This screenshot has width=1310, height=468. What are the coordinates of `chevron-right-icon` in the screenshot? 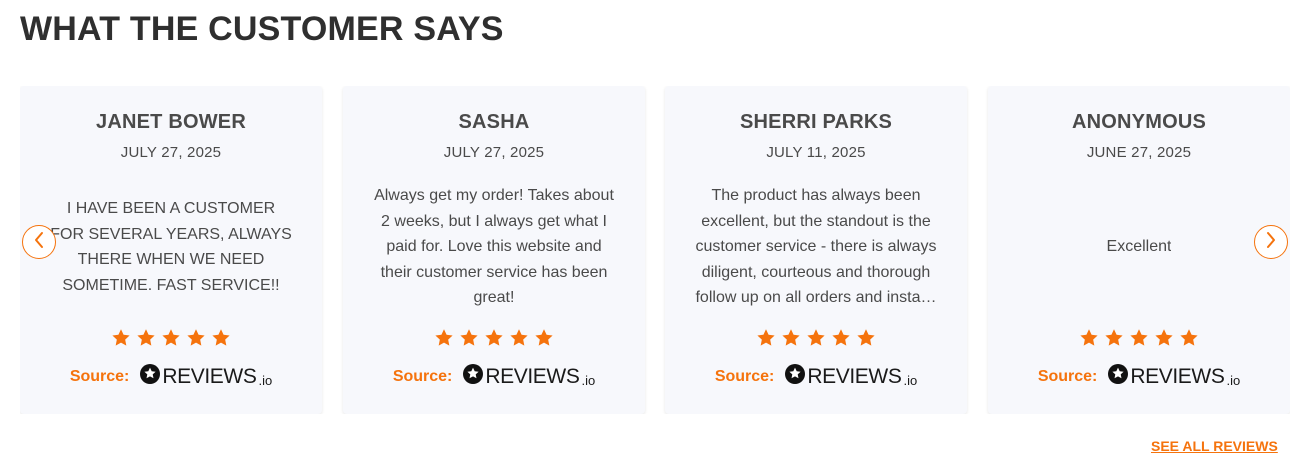 It's located at (1271, 242).